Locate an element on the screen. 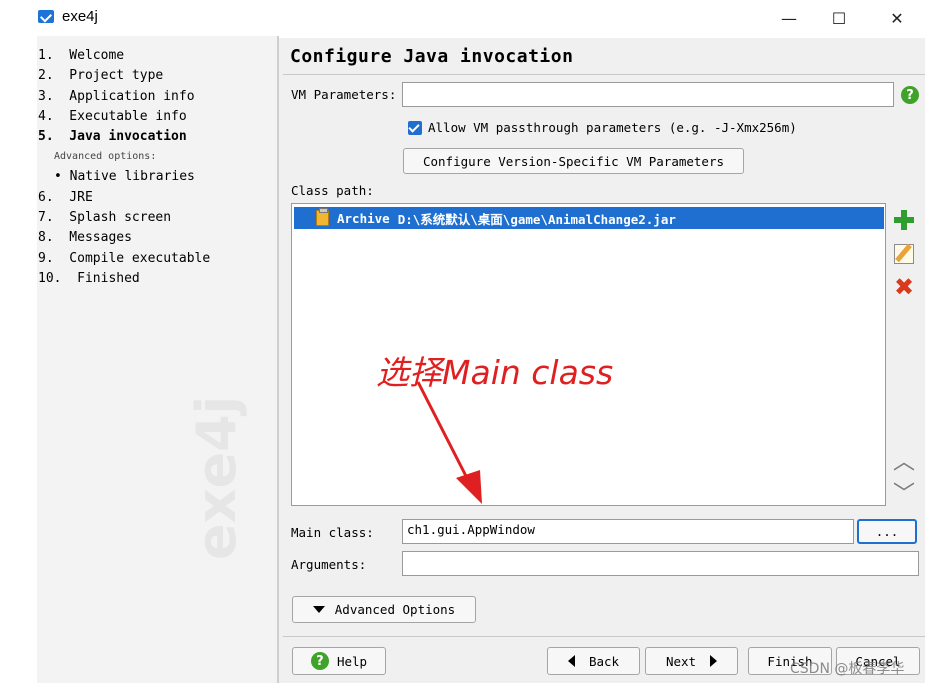 The width and height of the screenshot is (941, 686). help-button: ? Help is located at coordinates (339, 661).